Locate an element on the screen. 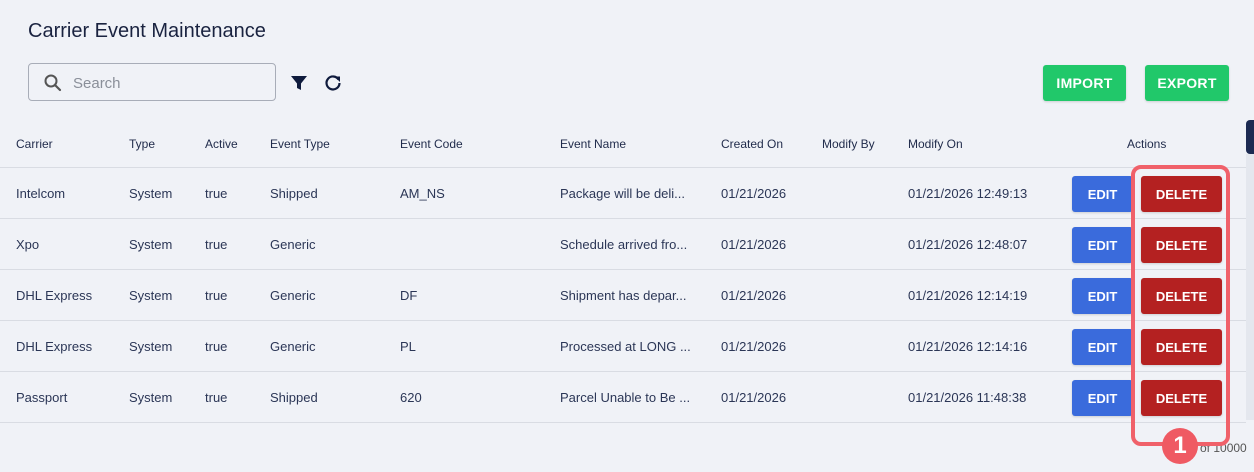 The height and width of the screenshot is (472, 1254). search-box is located at coordinates (152, 82).